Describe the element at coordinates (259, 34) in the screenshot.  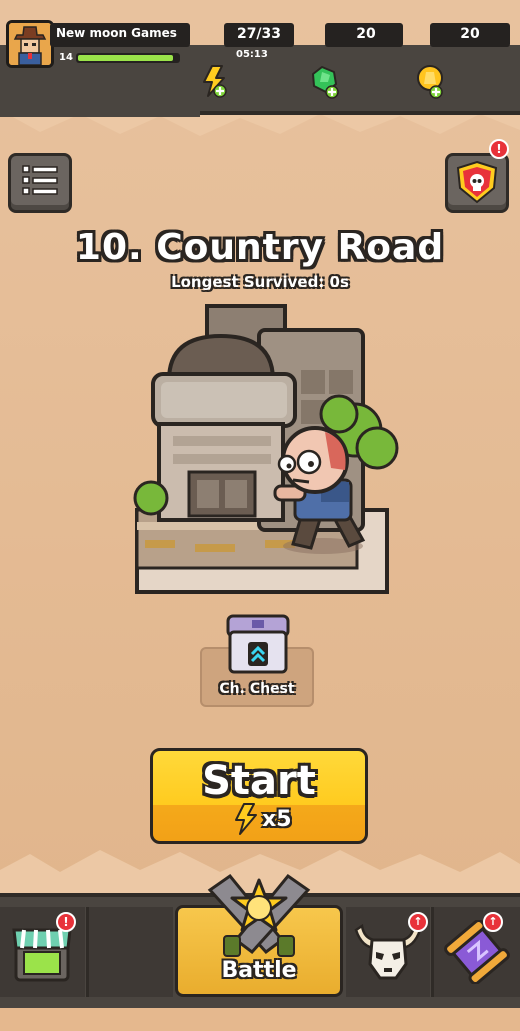
I see `energy-value: 27/33` at that location.